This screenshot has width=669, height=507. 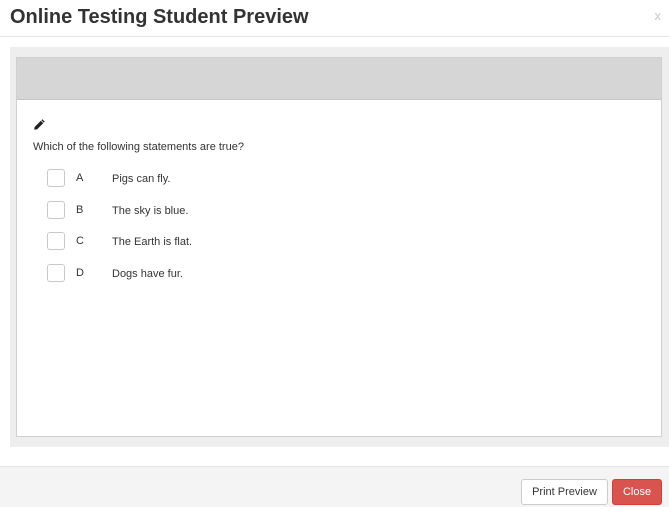 What do you see at coordinates (339, 79) in the screenshot?
I see `preview-frame-header` at bounding box center [339, 79].